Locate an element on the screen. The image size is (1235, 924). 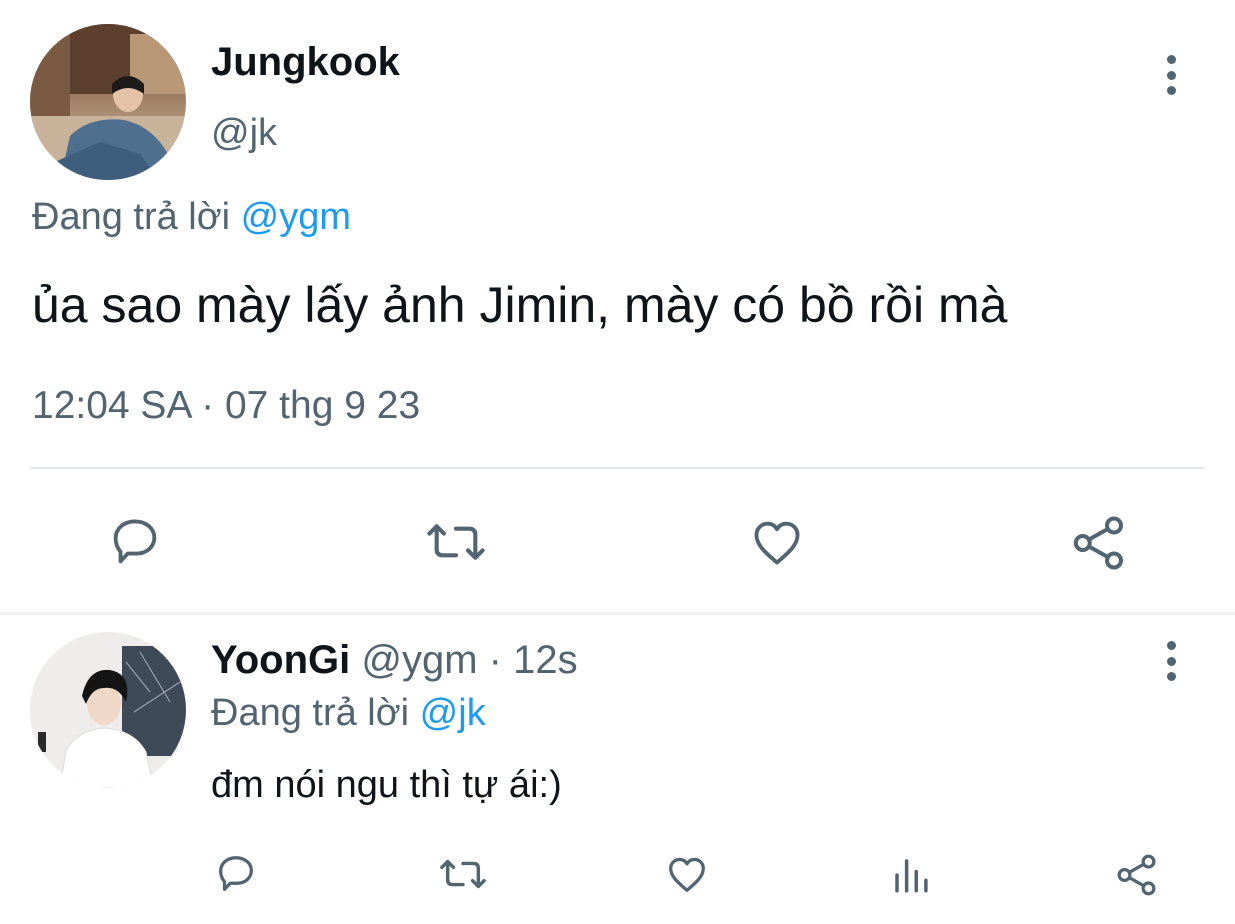
like-button is located at coordinates (777, 542).